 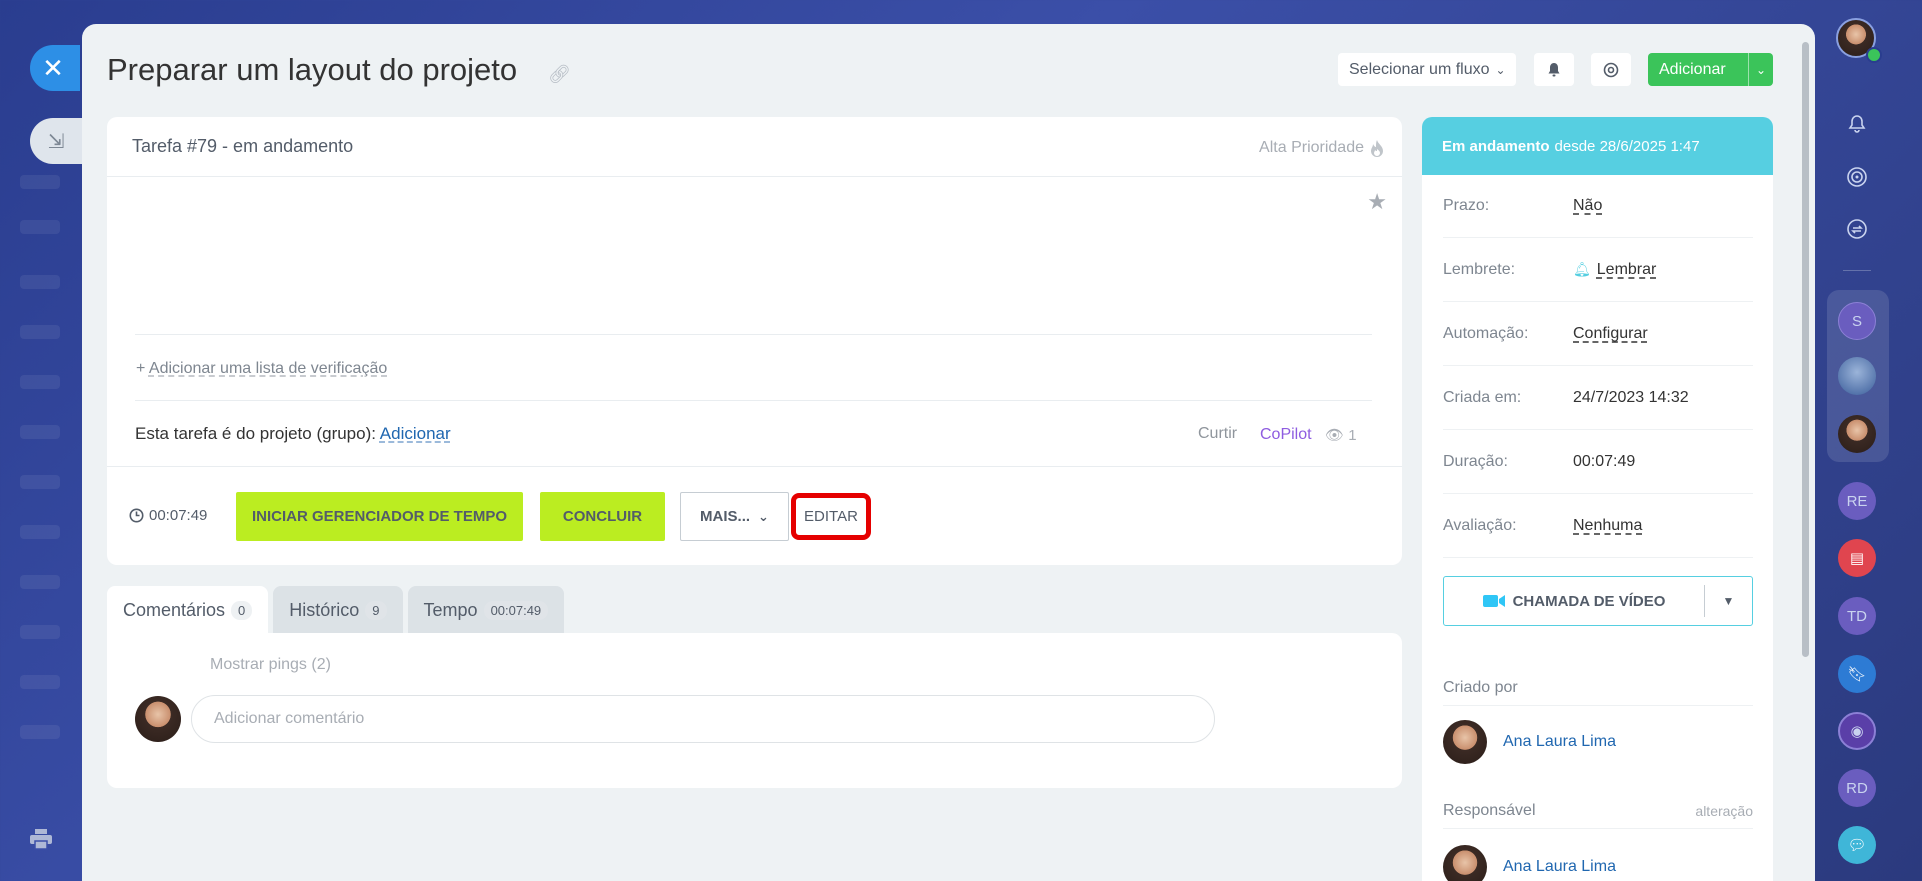 I want to click on show-pings-link: Mostrar pings (2), so click(x=270, y=665).